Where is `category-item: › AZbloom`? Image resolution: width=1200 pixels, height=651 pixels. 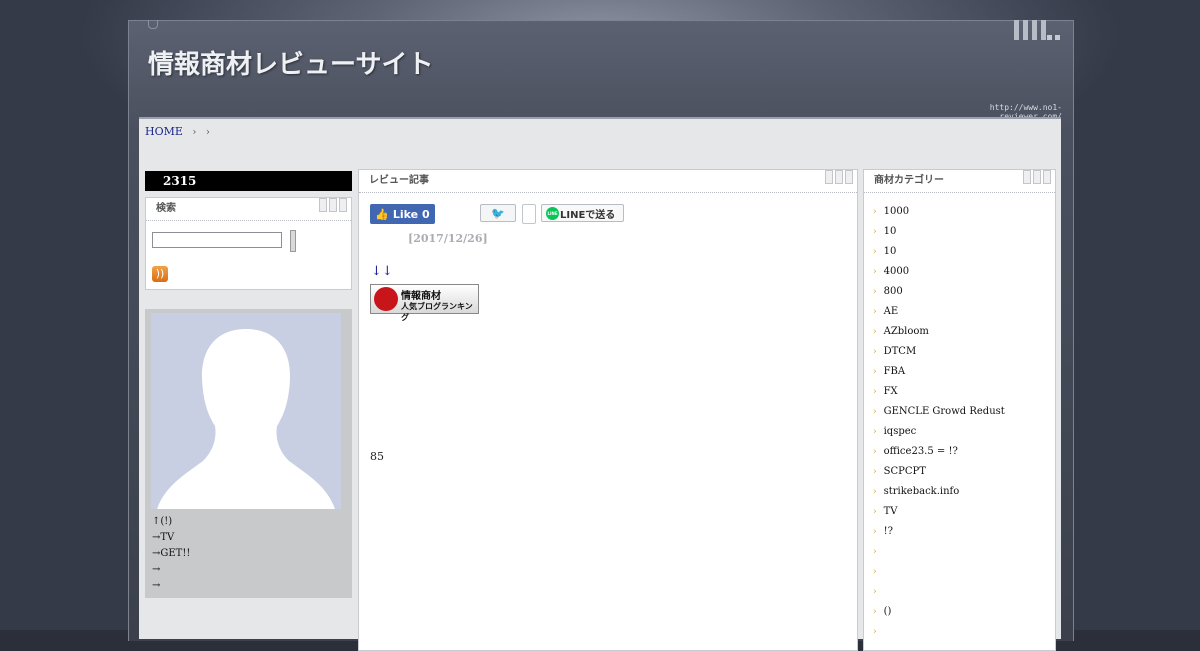
category-item: › AZbloom is located at coordinates (939, 334).